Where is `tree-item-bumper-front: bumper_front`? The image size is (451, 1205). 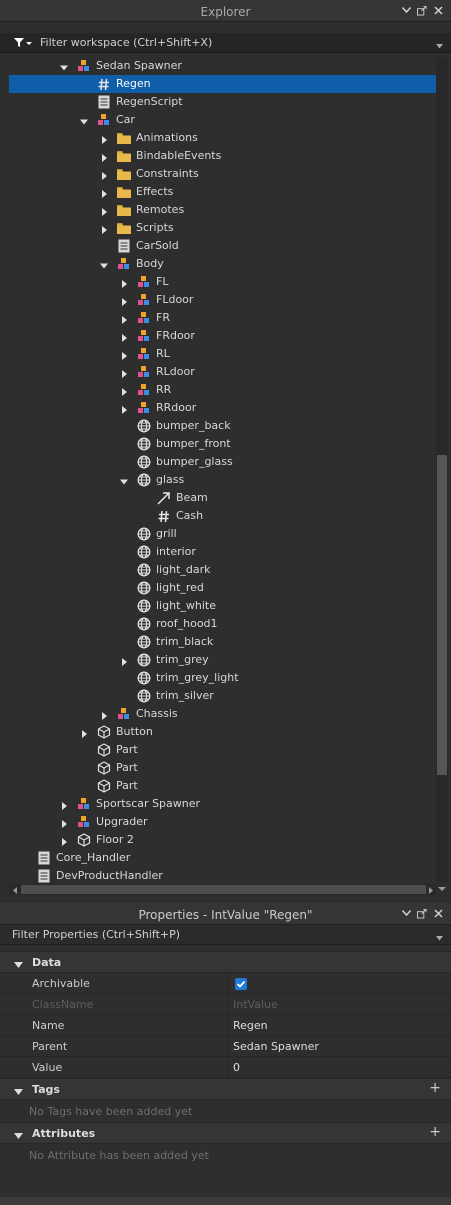 tree-item-bumper-front: bumper_front is located at coordinates (222, 444).